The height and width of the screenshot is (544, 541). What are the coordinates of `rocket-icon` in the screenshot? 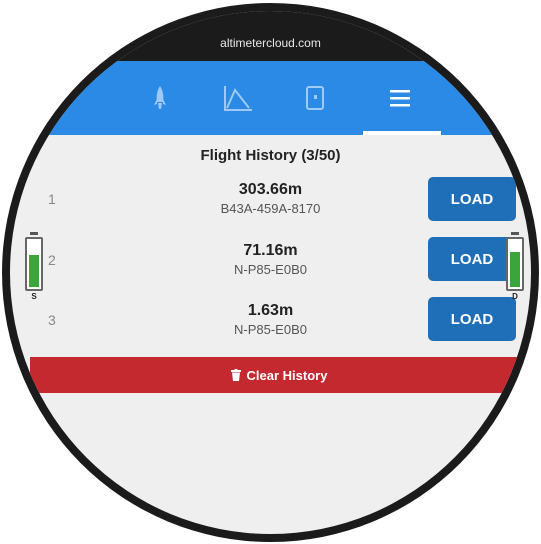 It's located at (160, 97).